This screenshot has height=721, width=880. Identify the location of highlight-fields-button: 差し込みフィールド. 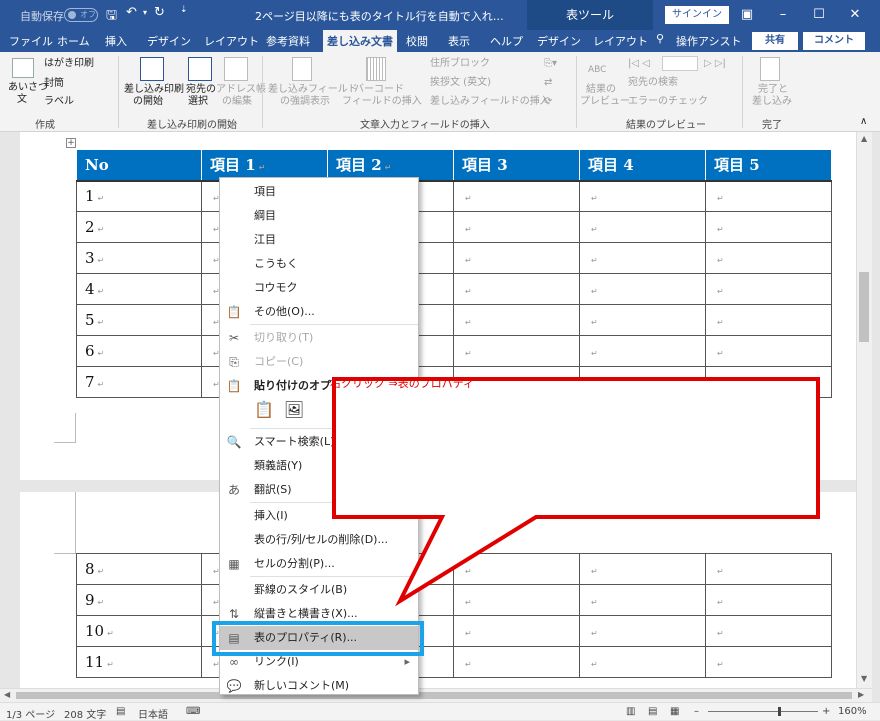
(313, 90).